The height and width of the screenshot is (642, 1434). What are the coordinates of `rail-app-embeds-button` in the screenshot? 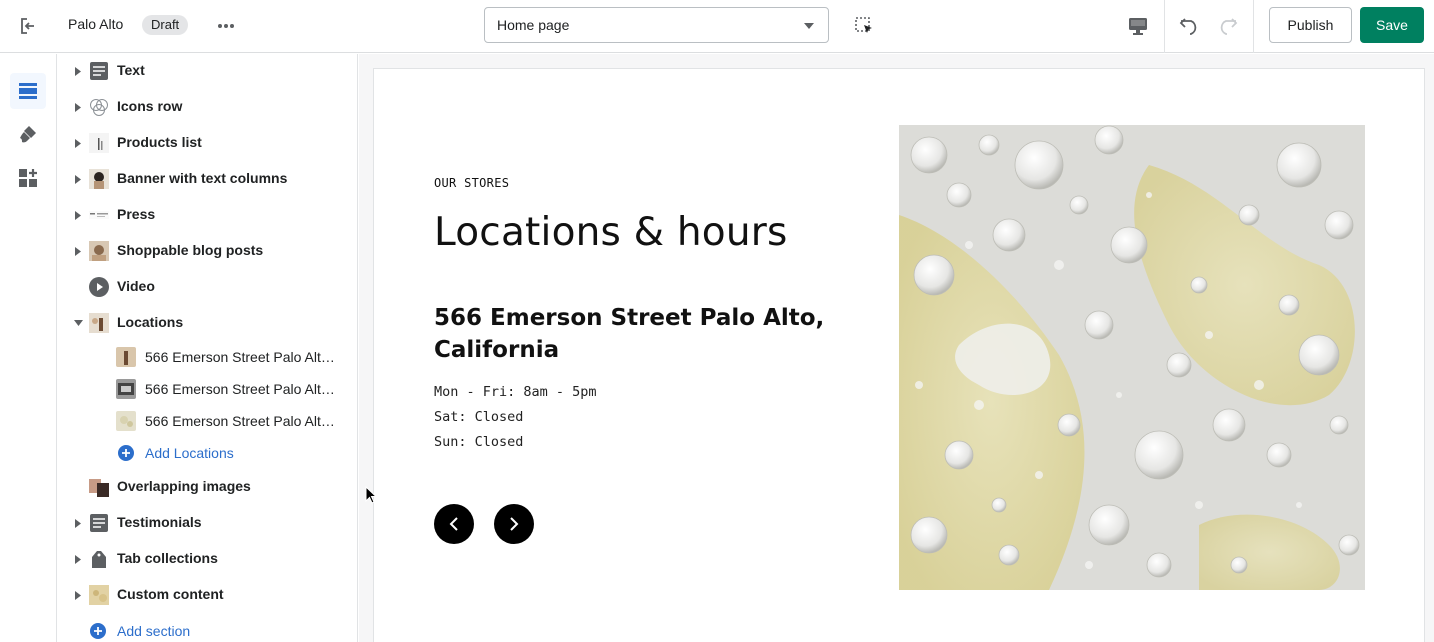 It's located at (28, 178).